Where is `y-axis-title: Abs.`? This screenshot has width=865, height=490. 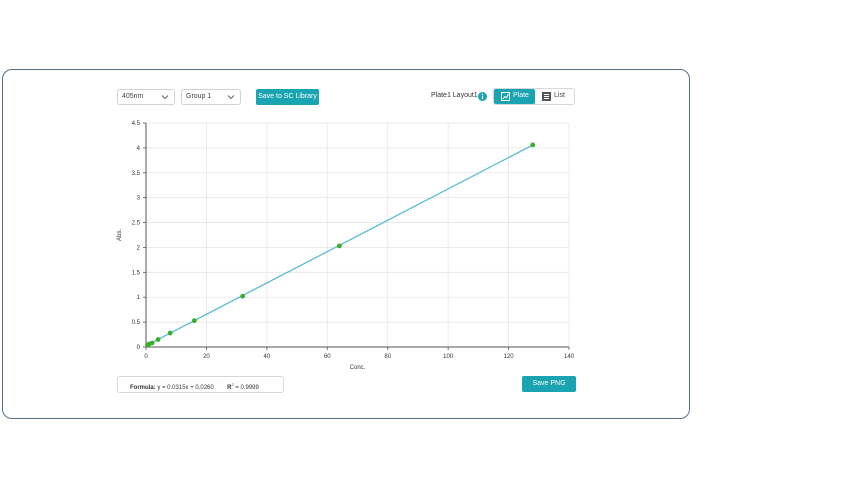
y-axis-title: Abs. is located at coordinates (120, 235).